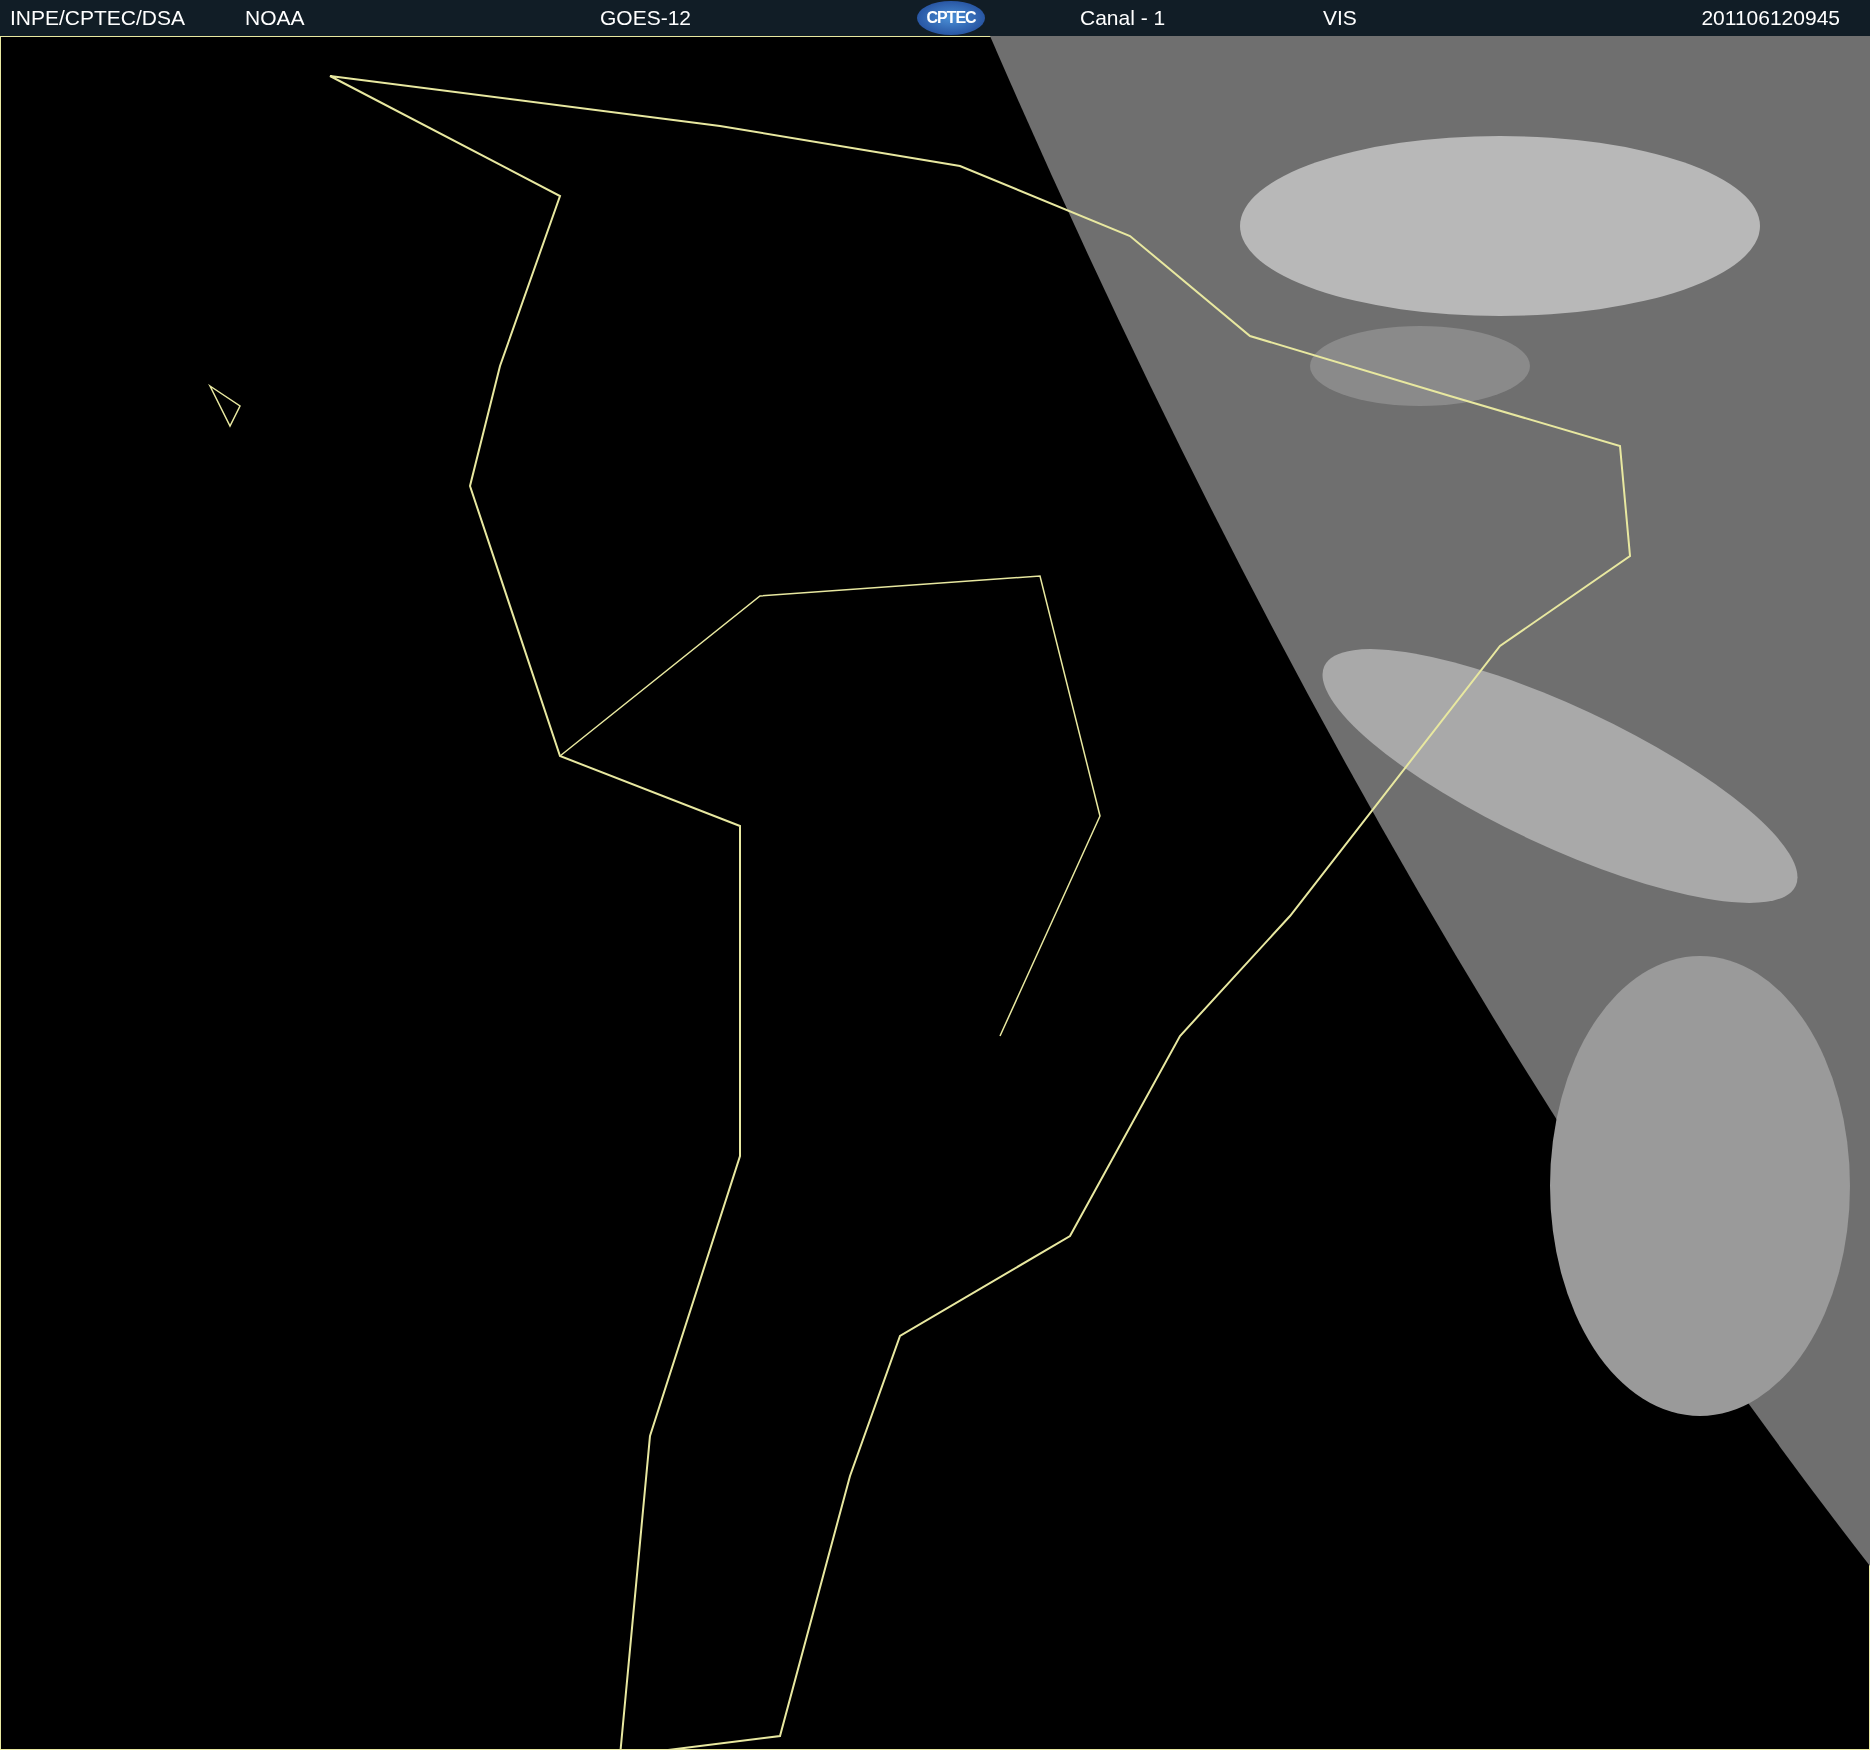 The width and height of the screenshot is (1870, 1750). I want to click on header-label: INPE/CPTEC/DSA, so click(98, 18).